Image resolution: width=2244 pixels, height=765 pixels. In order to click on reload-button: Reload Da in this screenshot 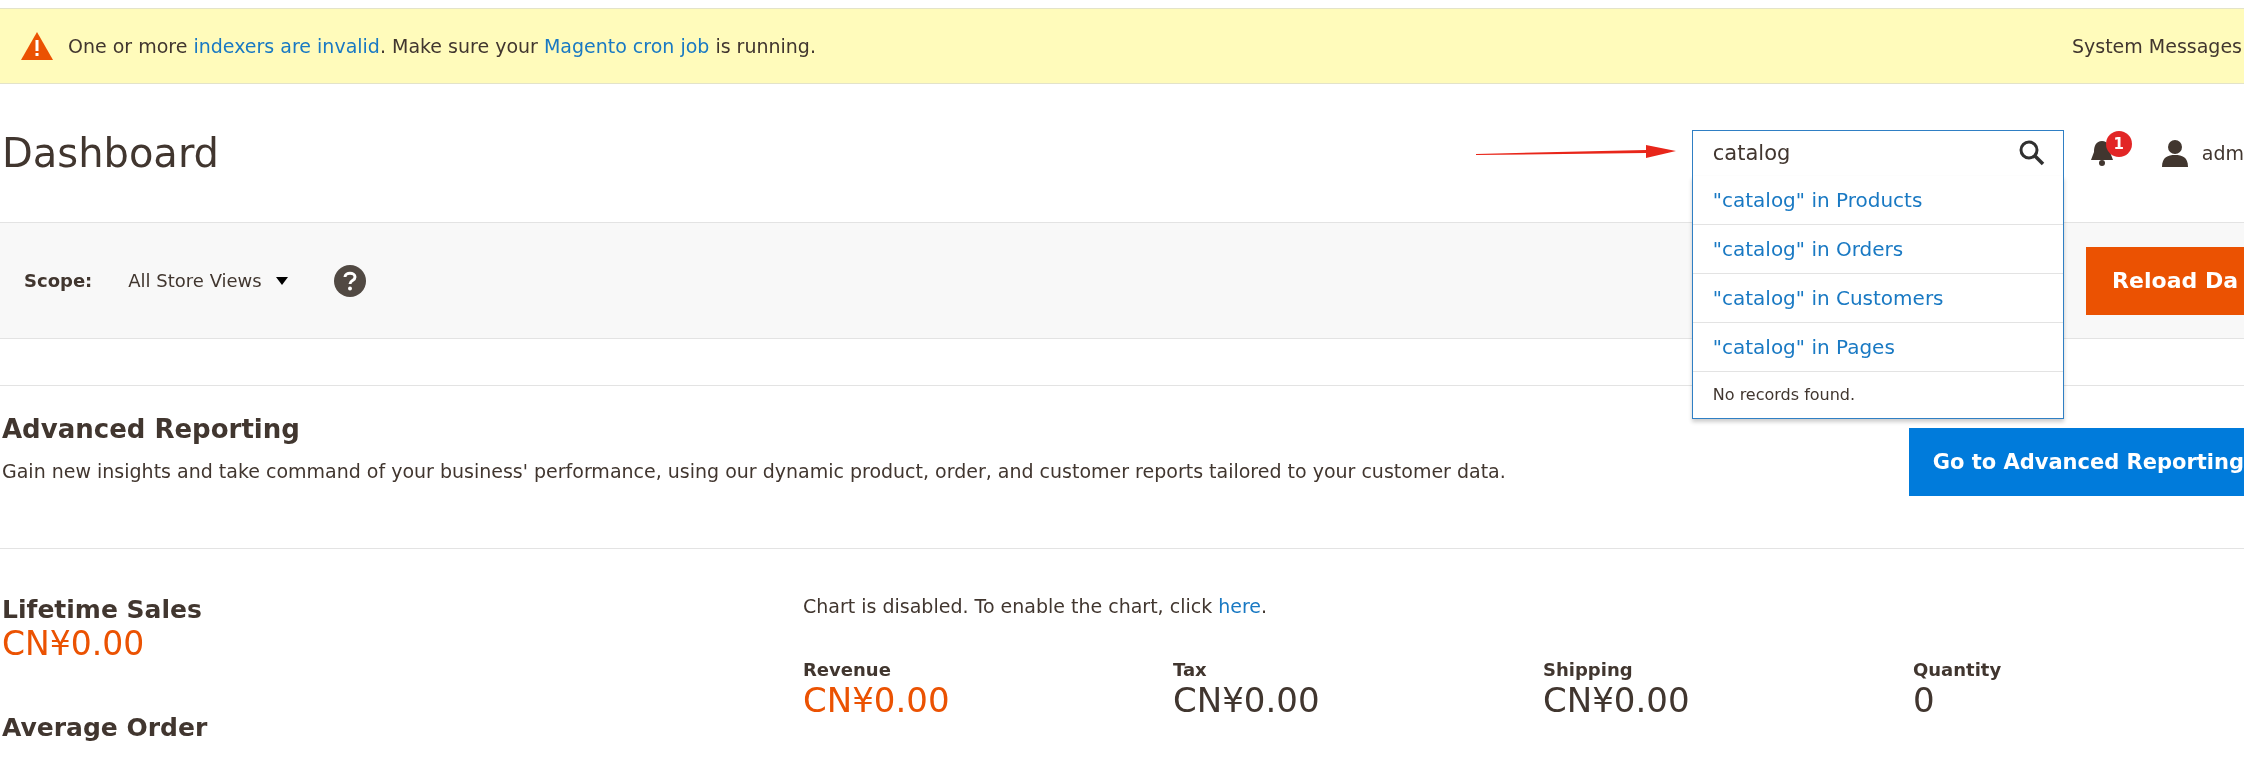, I will do `click(2165, 280)`.